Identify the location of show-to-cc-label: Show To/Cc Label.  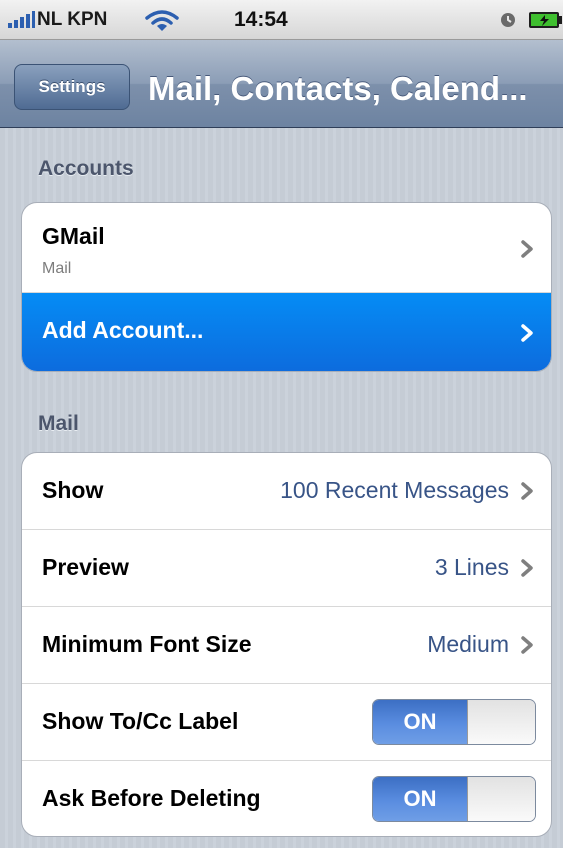
(140, 721).